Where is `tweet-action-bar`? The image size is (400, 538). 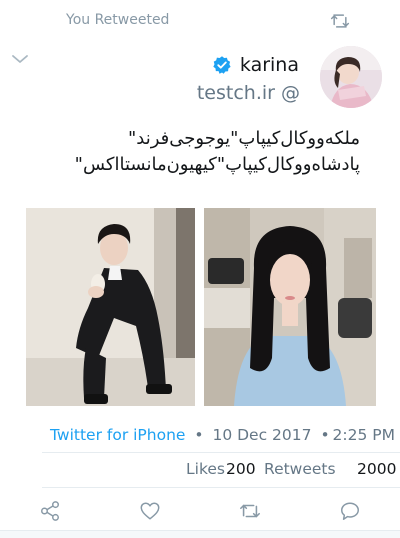 tweet-action-bar is located at coordinates (200, 511).